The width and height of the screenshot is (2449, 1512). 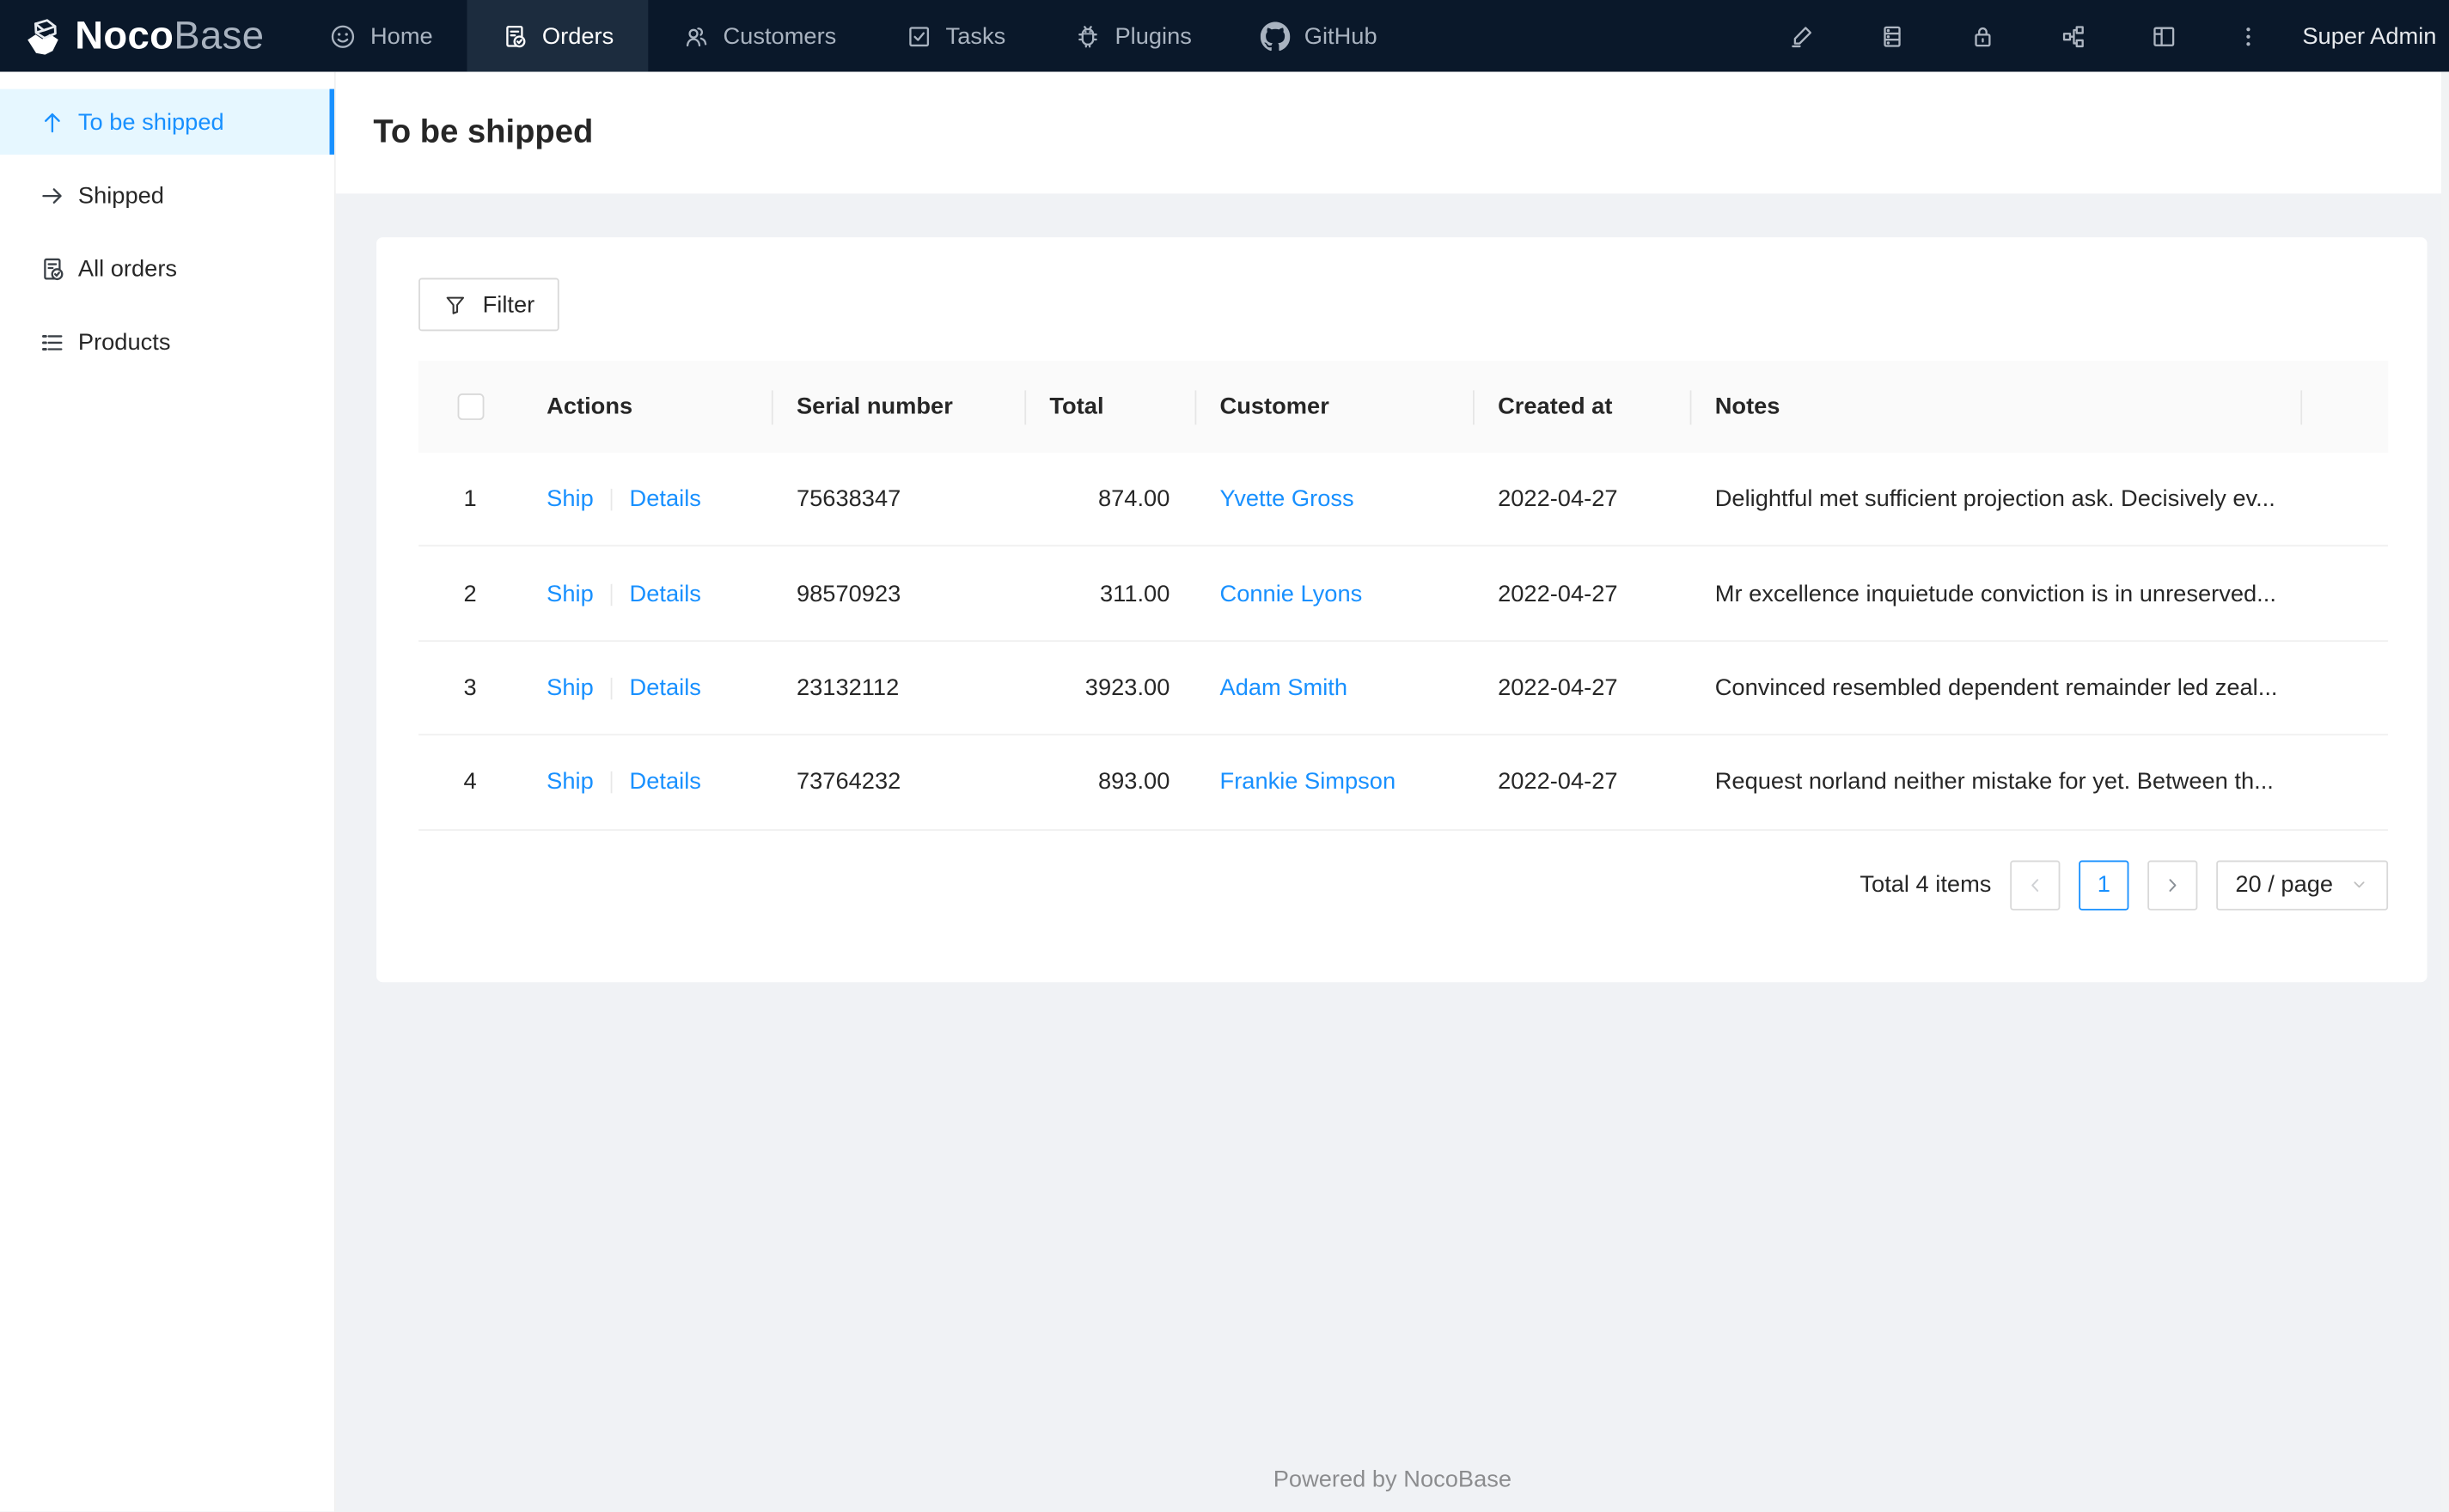 What do you see at coordinates (52, 195) in the screenshot?
I see `arrow-right-icon` at bounding box center [52, 195].